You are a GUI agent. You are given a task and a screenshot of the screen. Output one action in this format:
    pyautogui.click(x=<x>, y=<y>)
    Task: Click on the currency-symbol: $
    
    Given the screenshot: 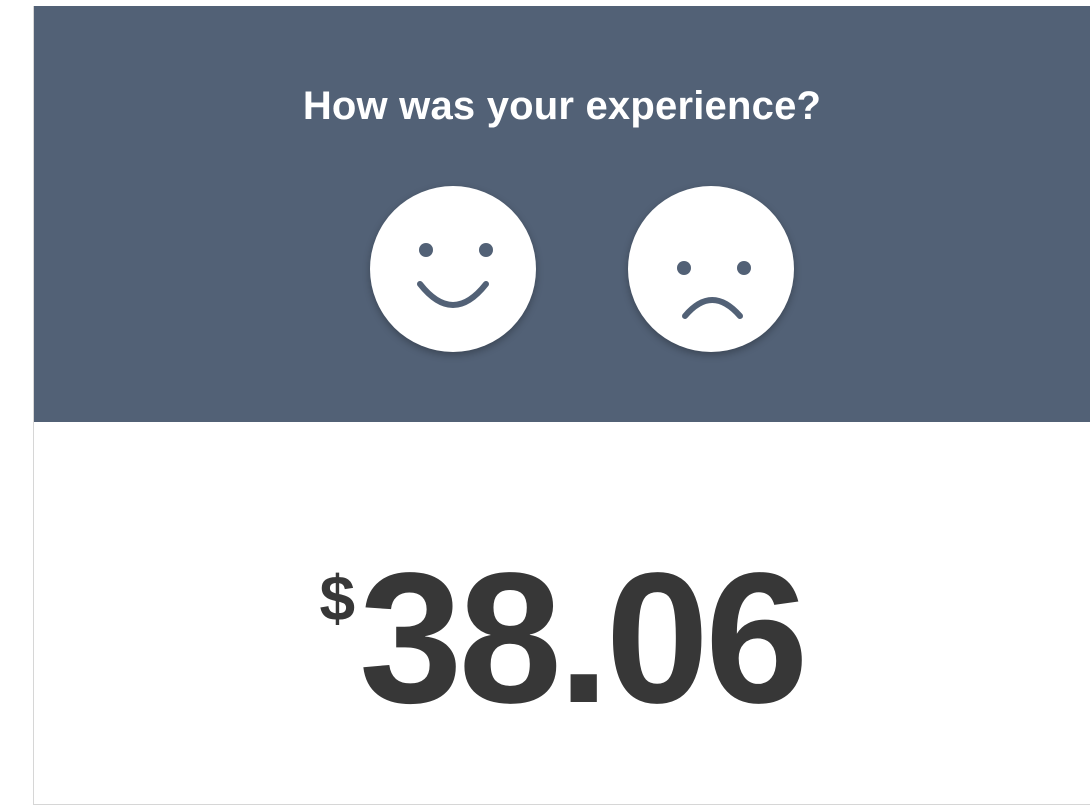 What is the action you would take?
    pyautogui.click(x=337, y=598)
    